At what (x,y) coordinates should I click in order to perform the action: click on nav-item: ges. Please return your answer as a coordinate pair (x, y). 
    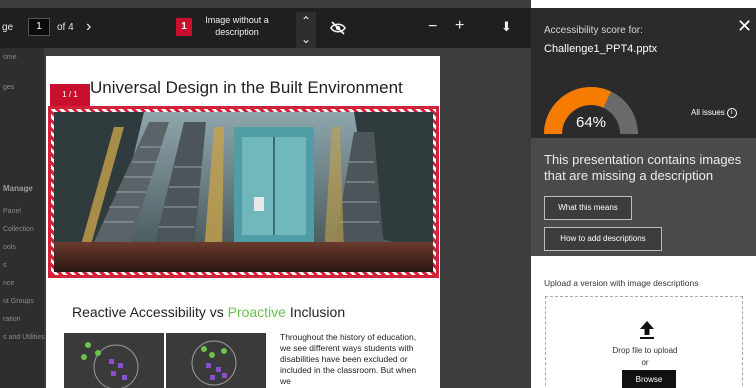
    Looking at the image, I should click on (9, 87).